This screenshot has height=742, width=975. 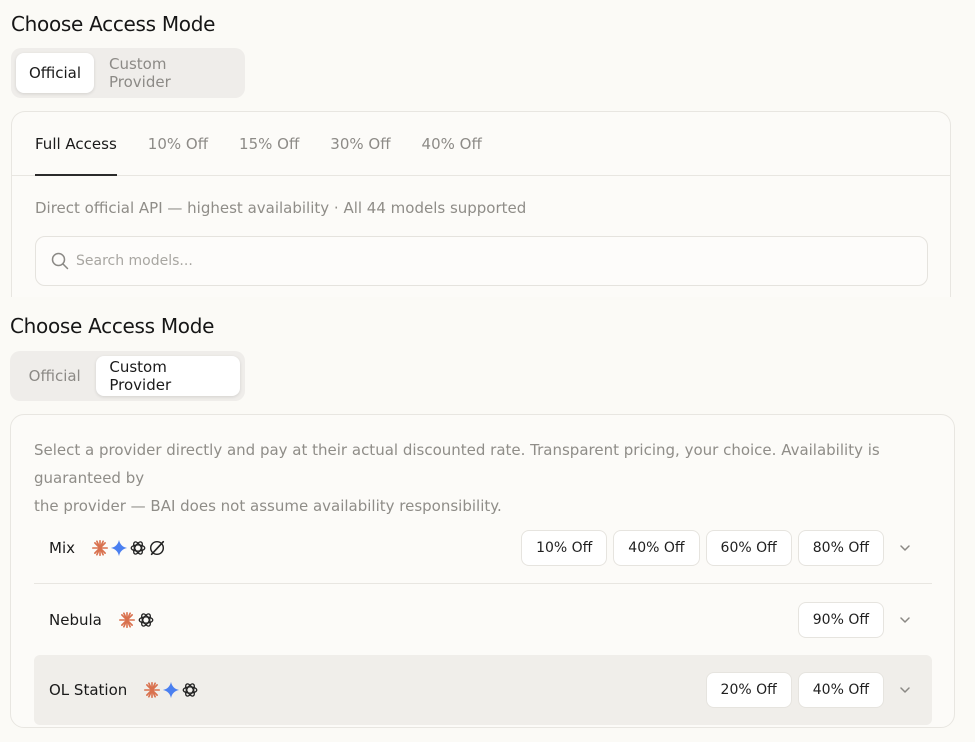 I want to click on access-mode-toggle: Official Custom Provider, so click(x=128, y=73).